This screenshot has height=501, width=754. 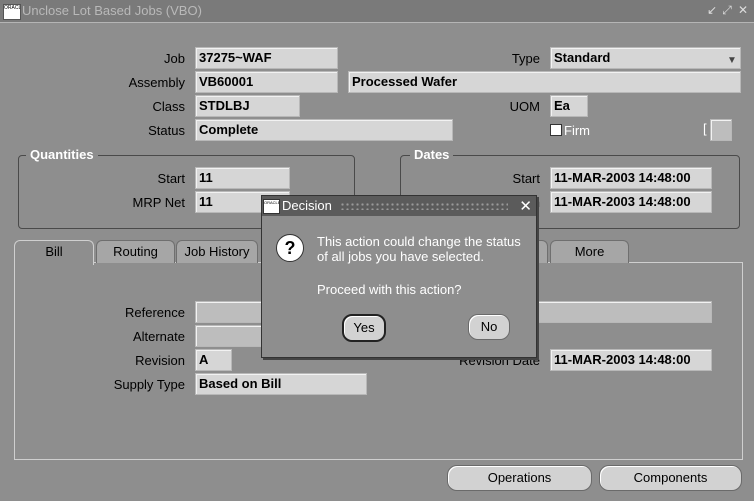 I want to click on assembly-field: VB60001, so click(x=266, y=82).